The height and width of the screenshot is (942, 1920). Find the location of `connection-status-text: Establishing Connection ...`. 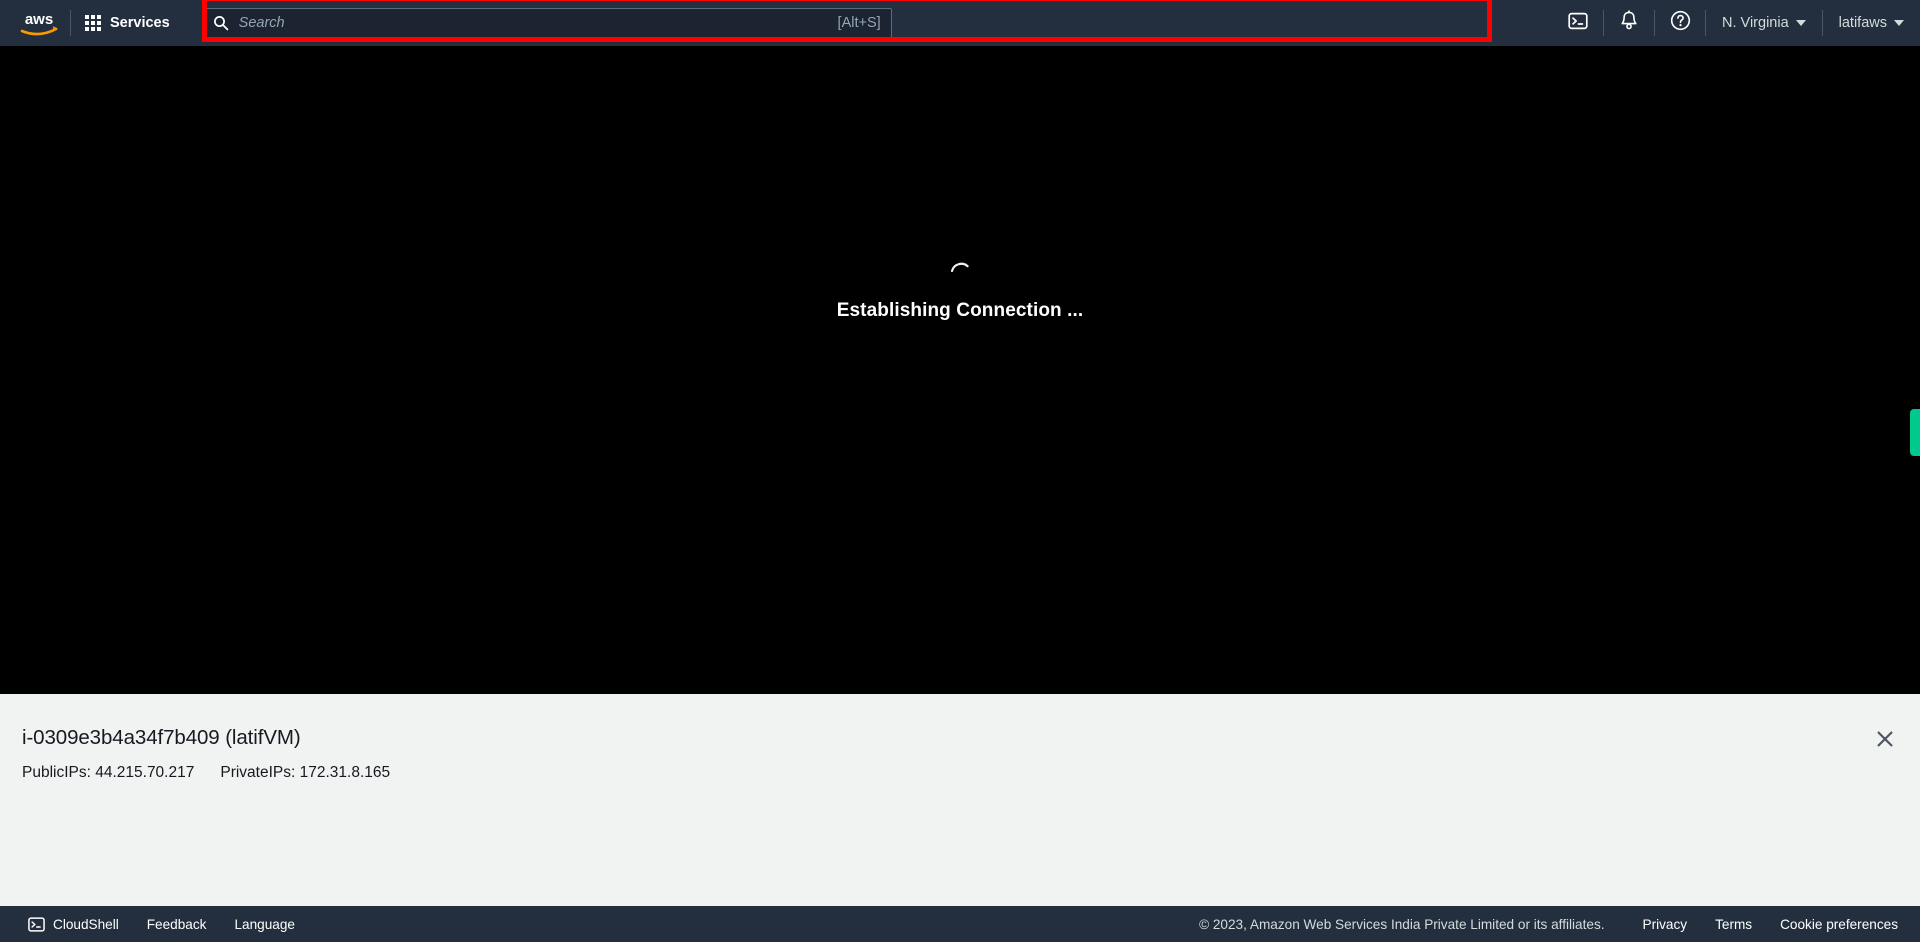

connection-status-text: Establishing Connection ... is located at coordinates (960, 310).